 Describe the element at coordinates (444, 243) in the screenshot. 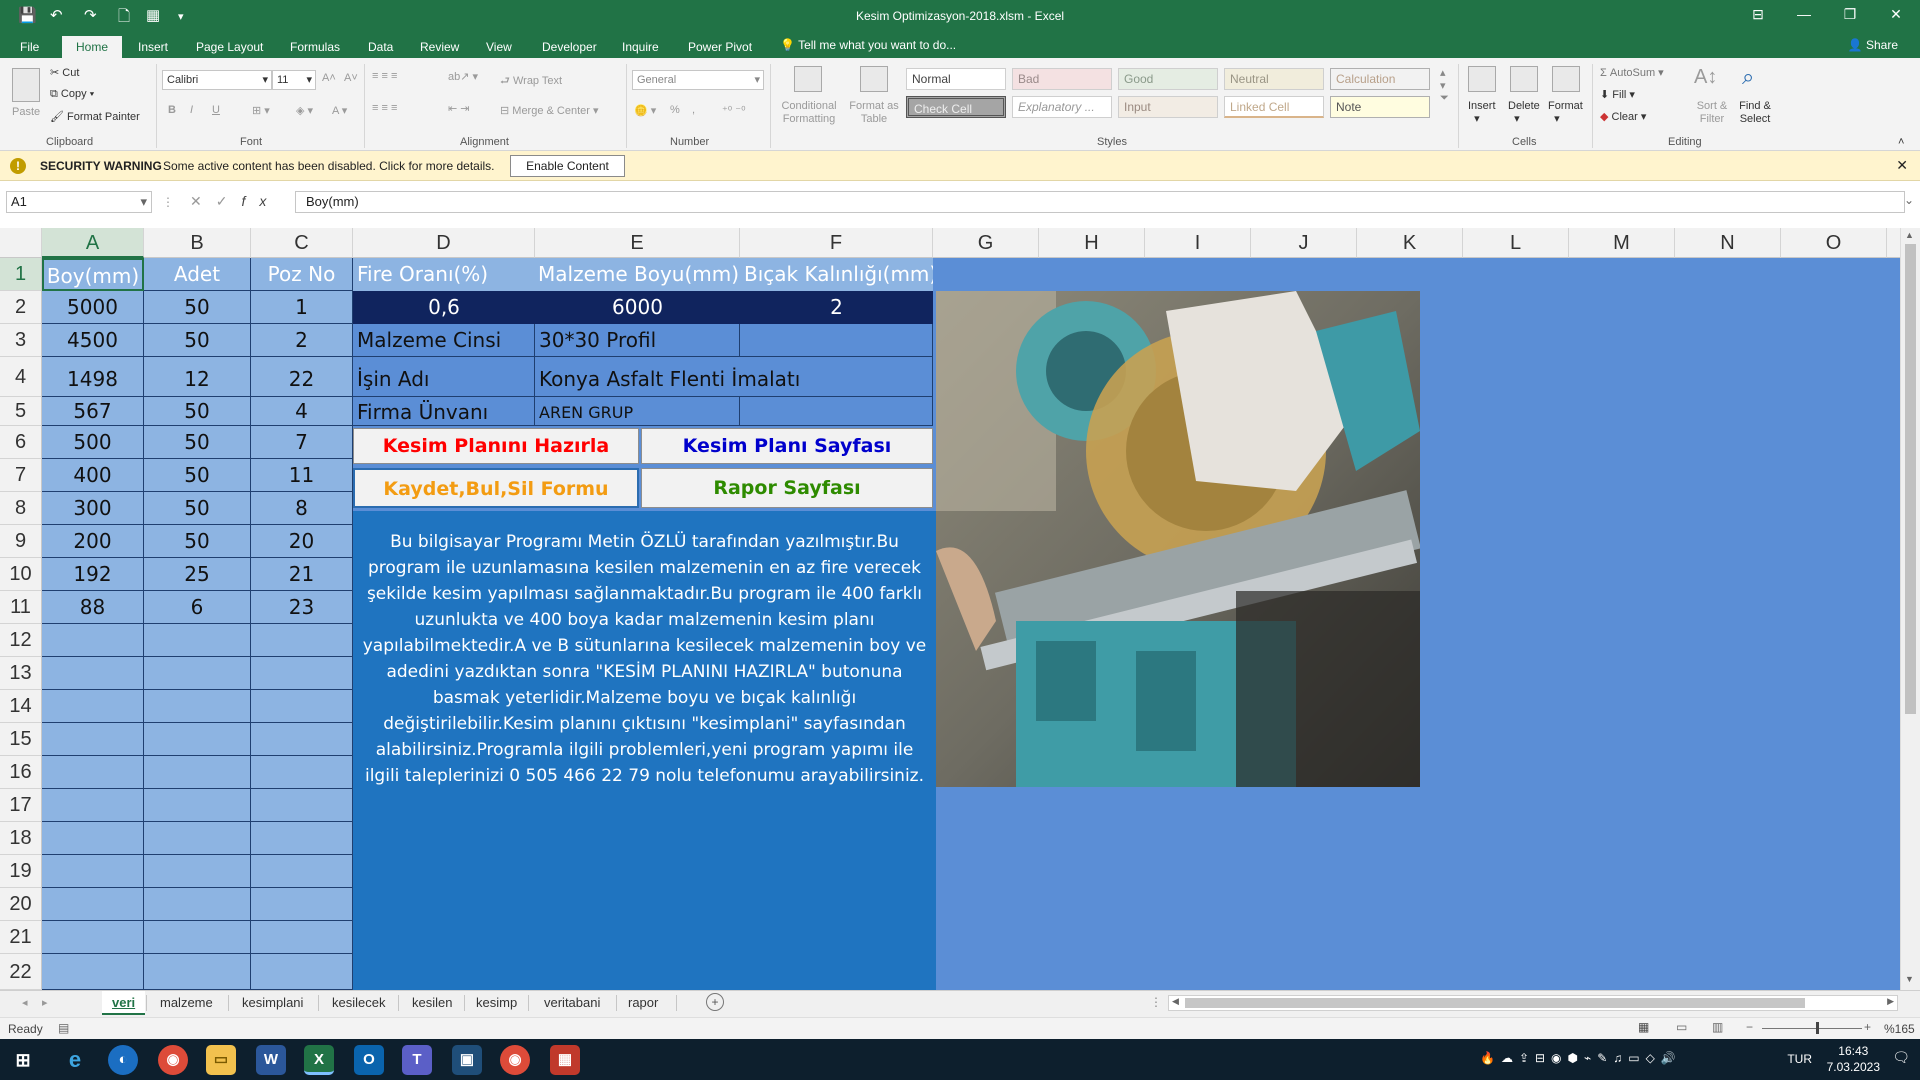

I see `column-header-d: D` at that location.